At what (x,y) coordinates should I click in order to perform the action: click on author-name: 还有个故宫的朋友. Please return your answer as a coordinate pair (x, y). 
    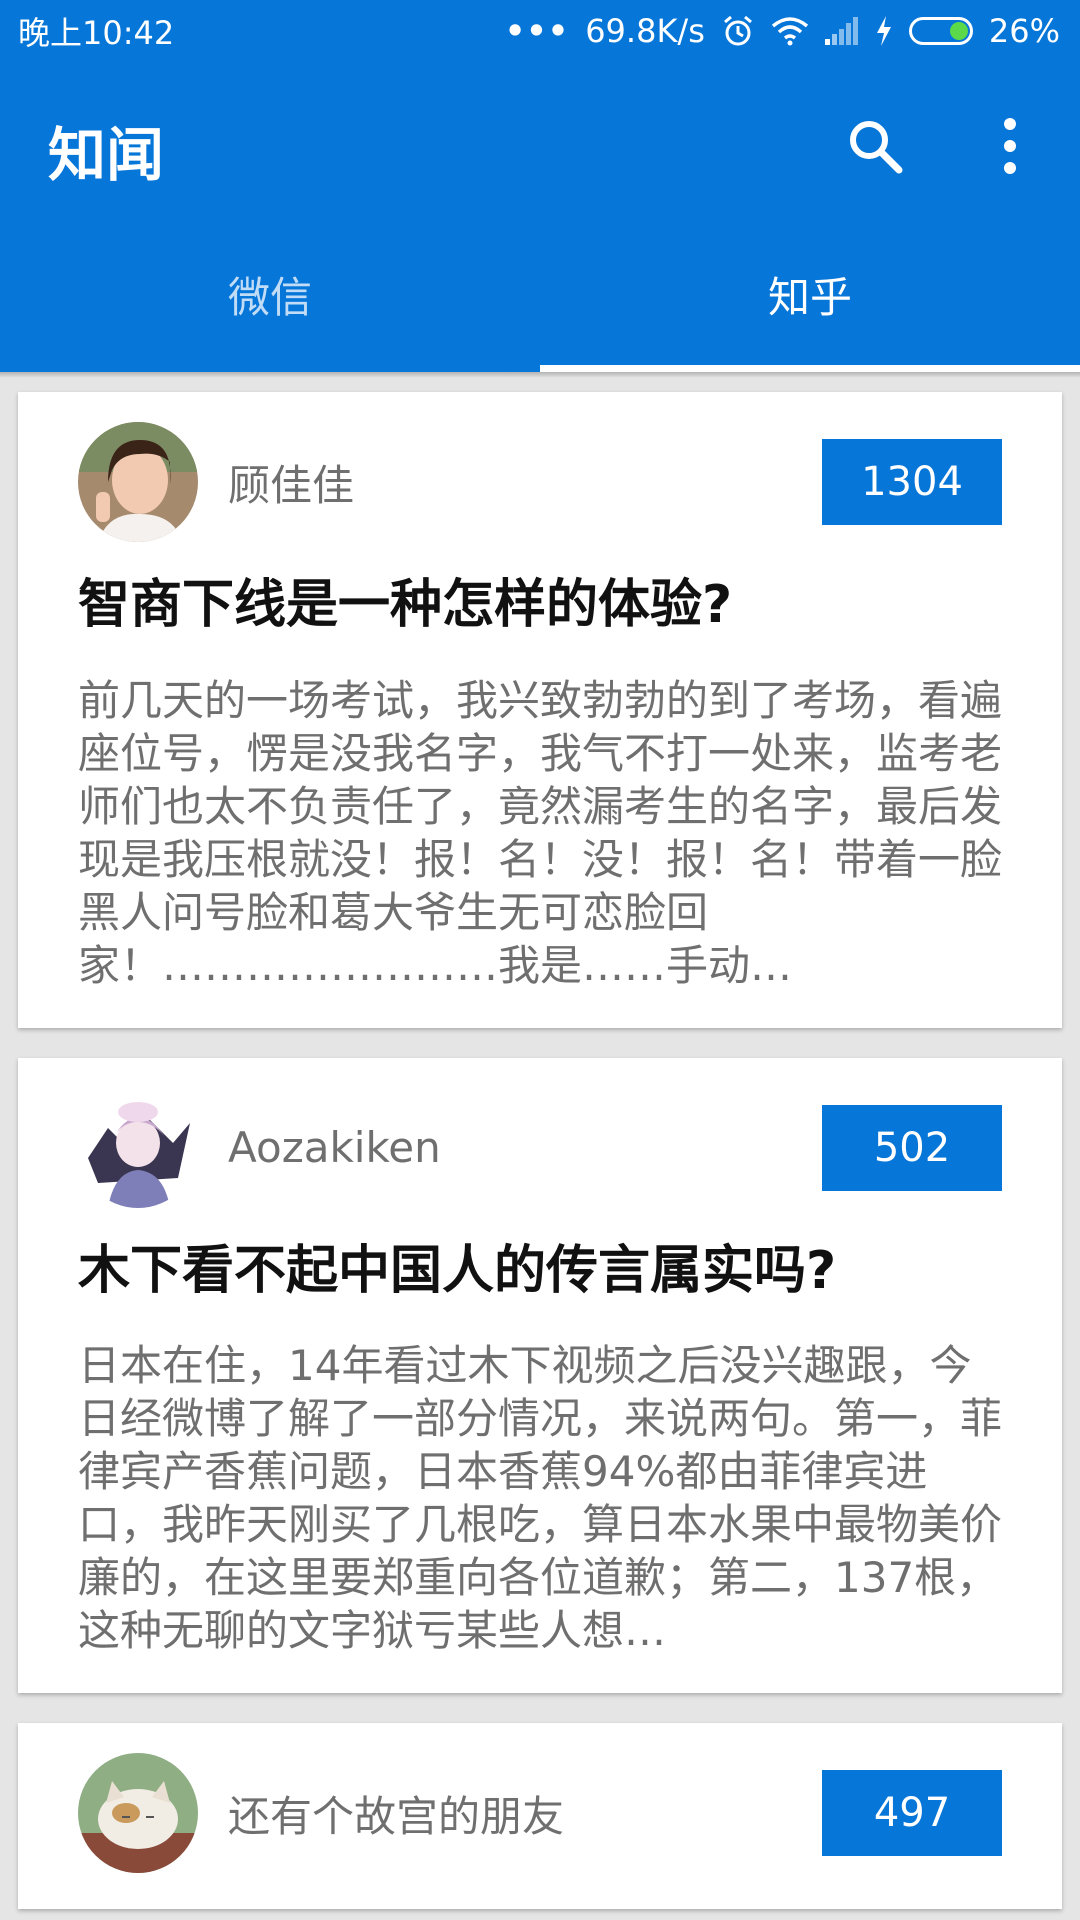
    Looking at the image, I should click on (396, 1816).